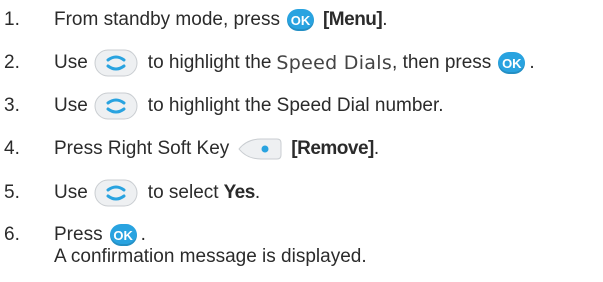 This screenshot has width=603, height=282. Describe the element at coordinates (183, 192) in the screenshot. I see `step-text: to select` at that location.